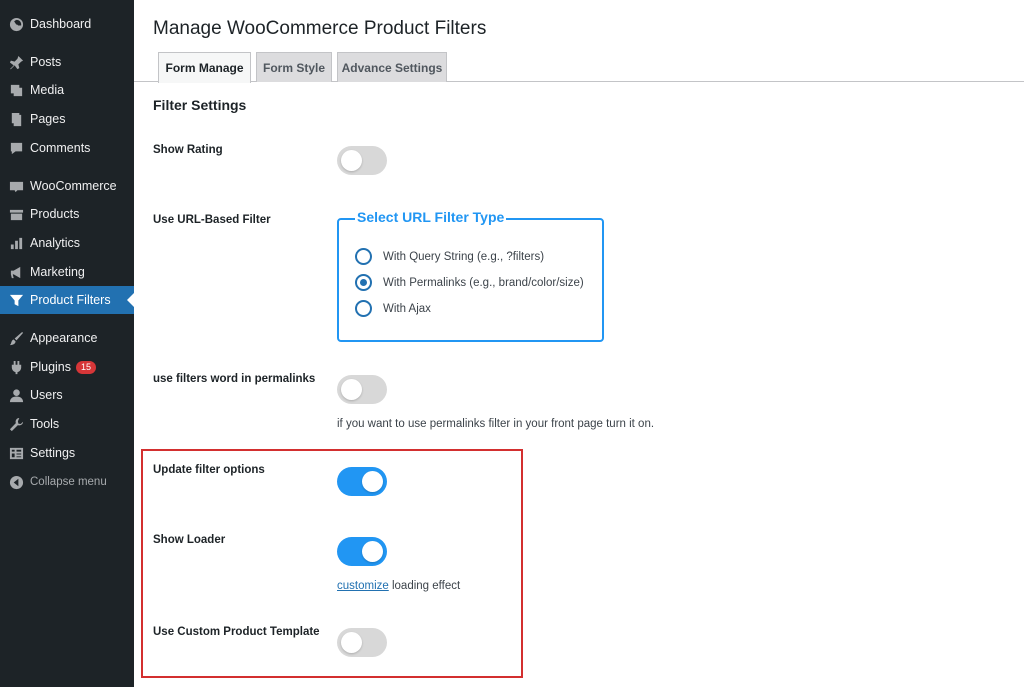  What do you see at coordinates (55, 243) in the screenshot?
I see `sidebar-item-label: Analytics` at bounding box center [55, 243].